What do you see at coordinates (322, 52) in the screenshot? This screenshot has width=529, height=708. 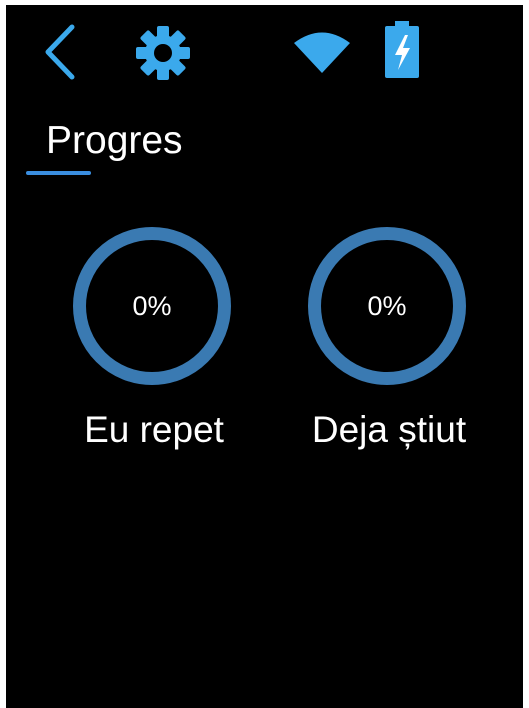 I see `wifi-icon` at bounding box center [322, 52].